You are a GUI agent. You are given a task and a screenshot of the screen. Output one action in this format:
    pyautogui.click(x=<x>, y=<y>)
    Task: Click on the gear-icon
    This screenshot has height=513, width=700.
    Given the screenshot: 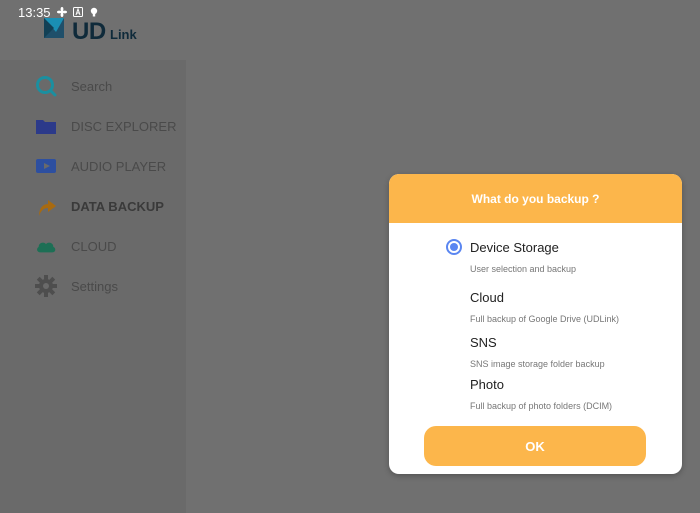 What is the action you would take?
    pyautogui.click(x=46, y=286)
    